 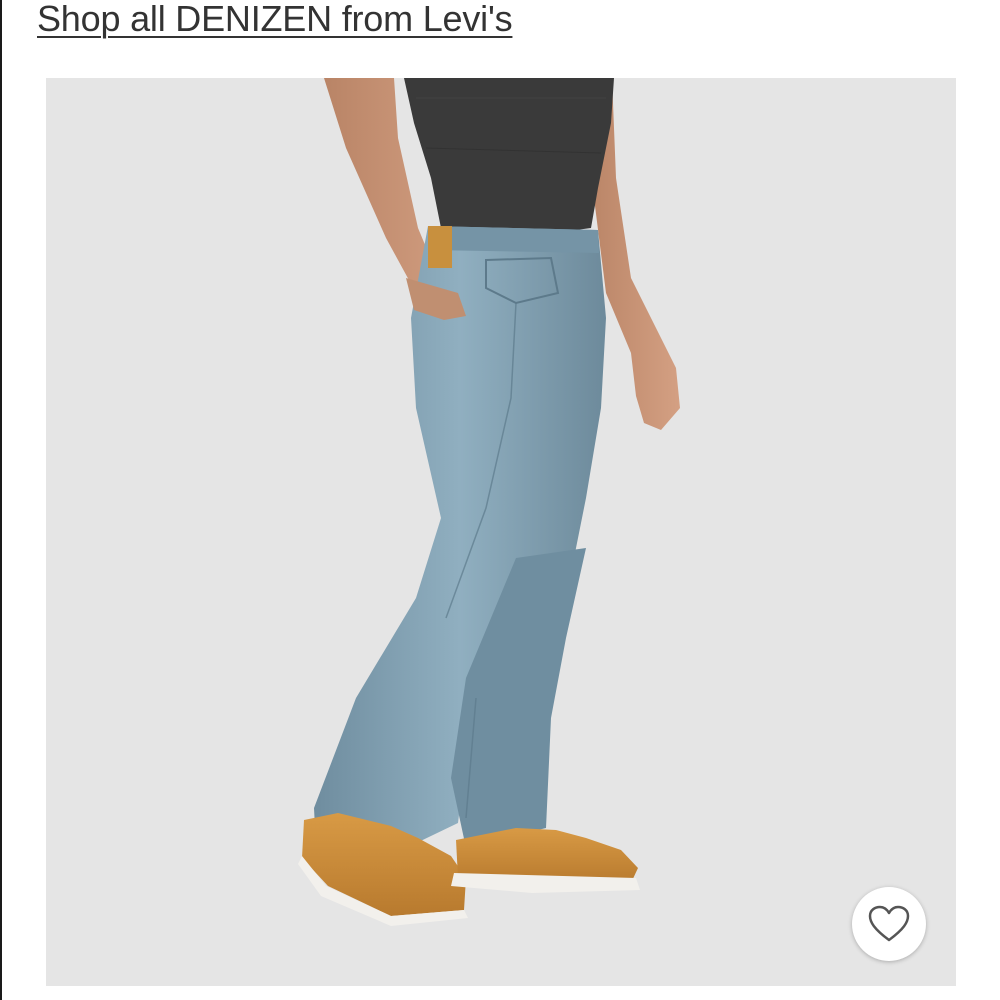 What do you see at coordinates (1, 500) in the screenshot?
I see `left-border` at bounding box center [1, 500].